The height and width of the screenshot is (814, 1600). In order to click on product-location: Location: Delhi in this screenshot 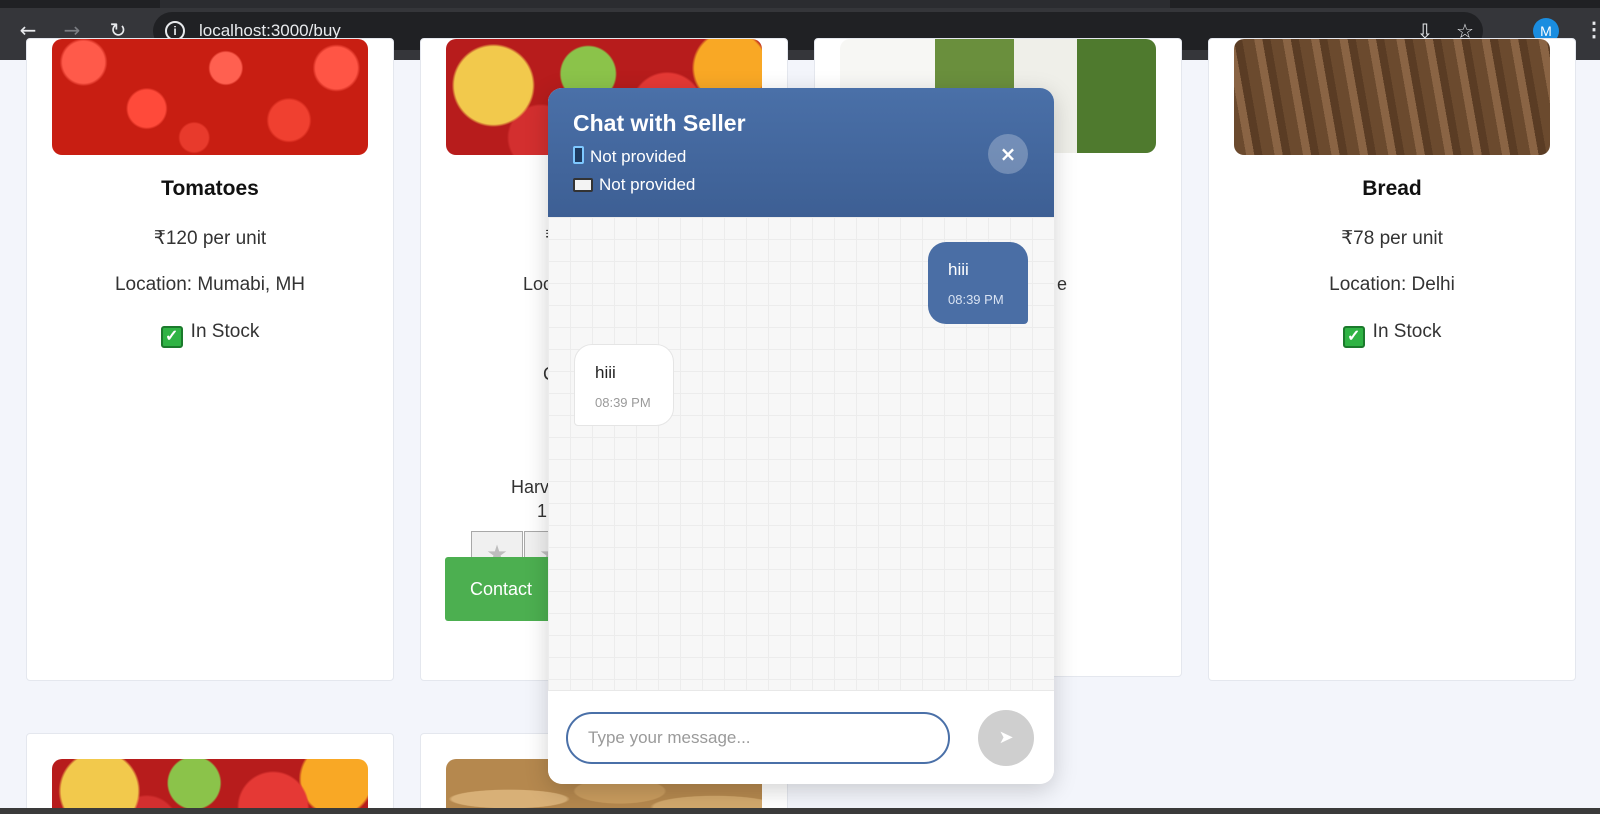, I will do `click(1392, 284)`.